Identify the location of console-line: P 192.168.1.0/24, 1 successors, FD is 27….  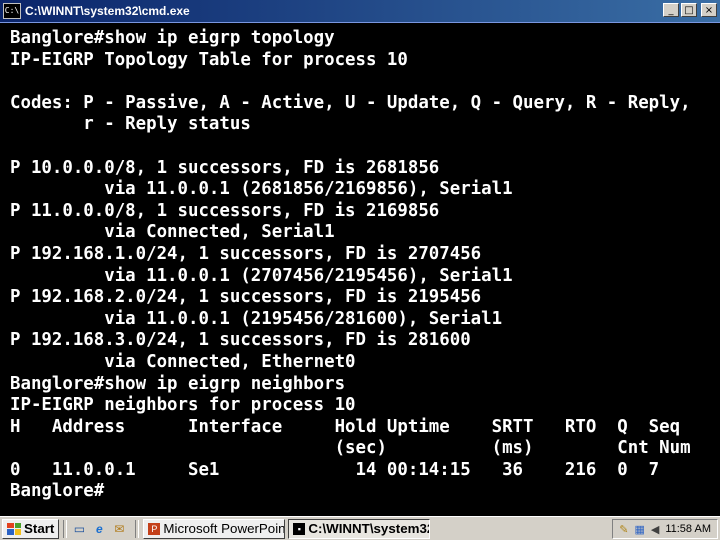
(246, 253).